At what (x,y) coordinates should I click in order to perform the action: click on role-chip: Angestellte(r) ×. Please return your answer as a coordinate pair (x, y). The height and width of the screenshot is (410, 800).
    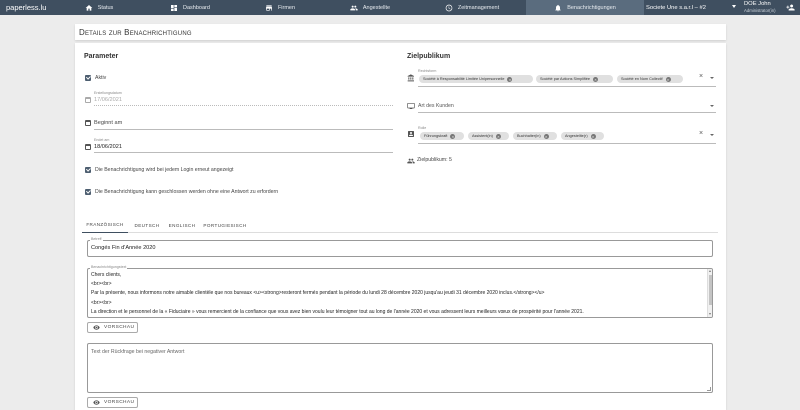
    Looking at the image, I should click on (582, 136).